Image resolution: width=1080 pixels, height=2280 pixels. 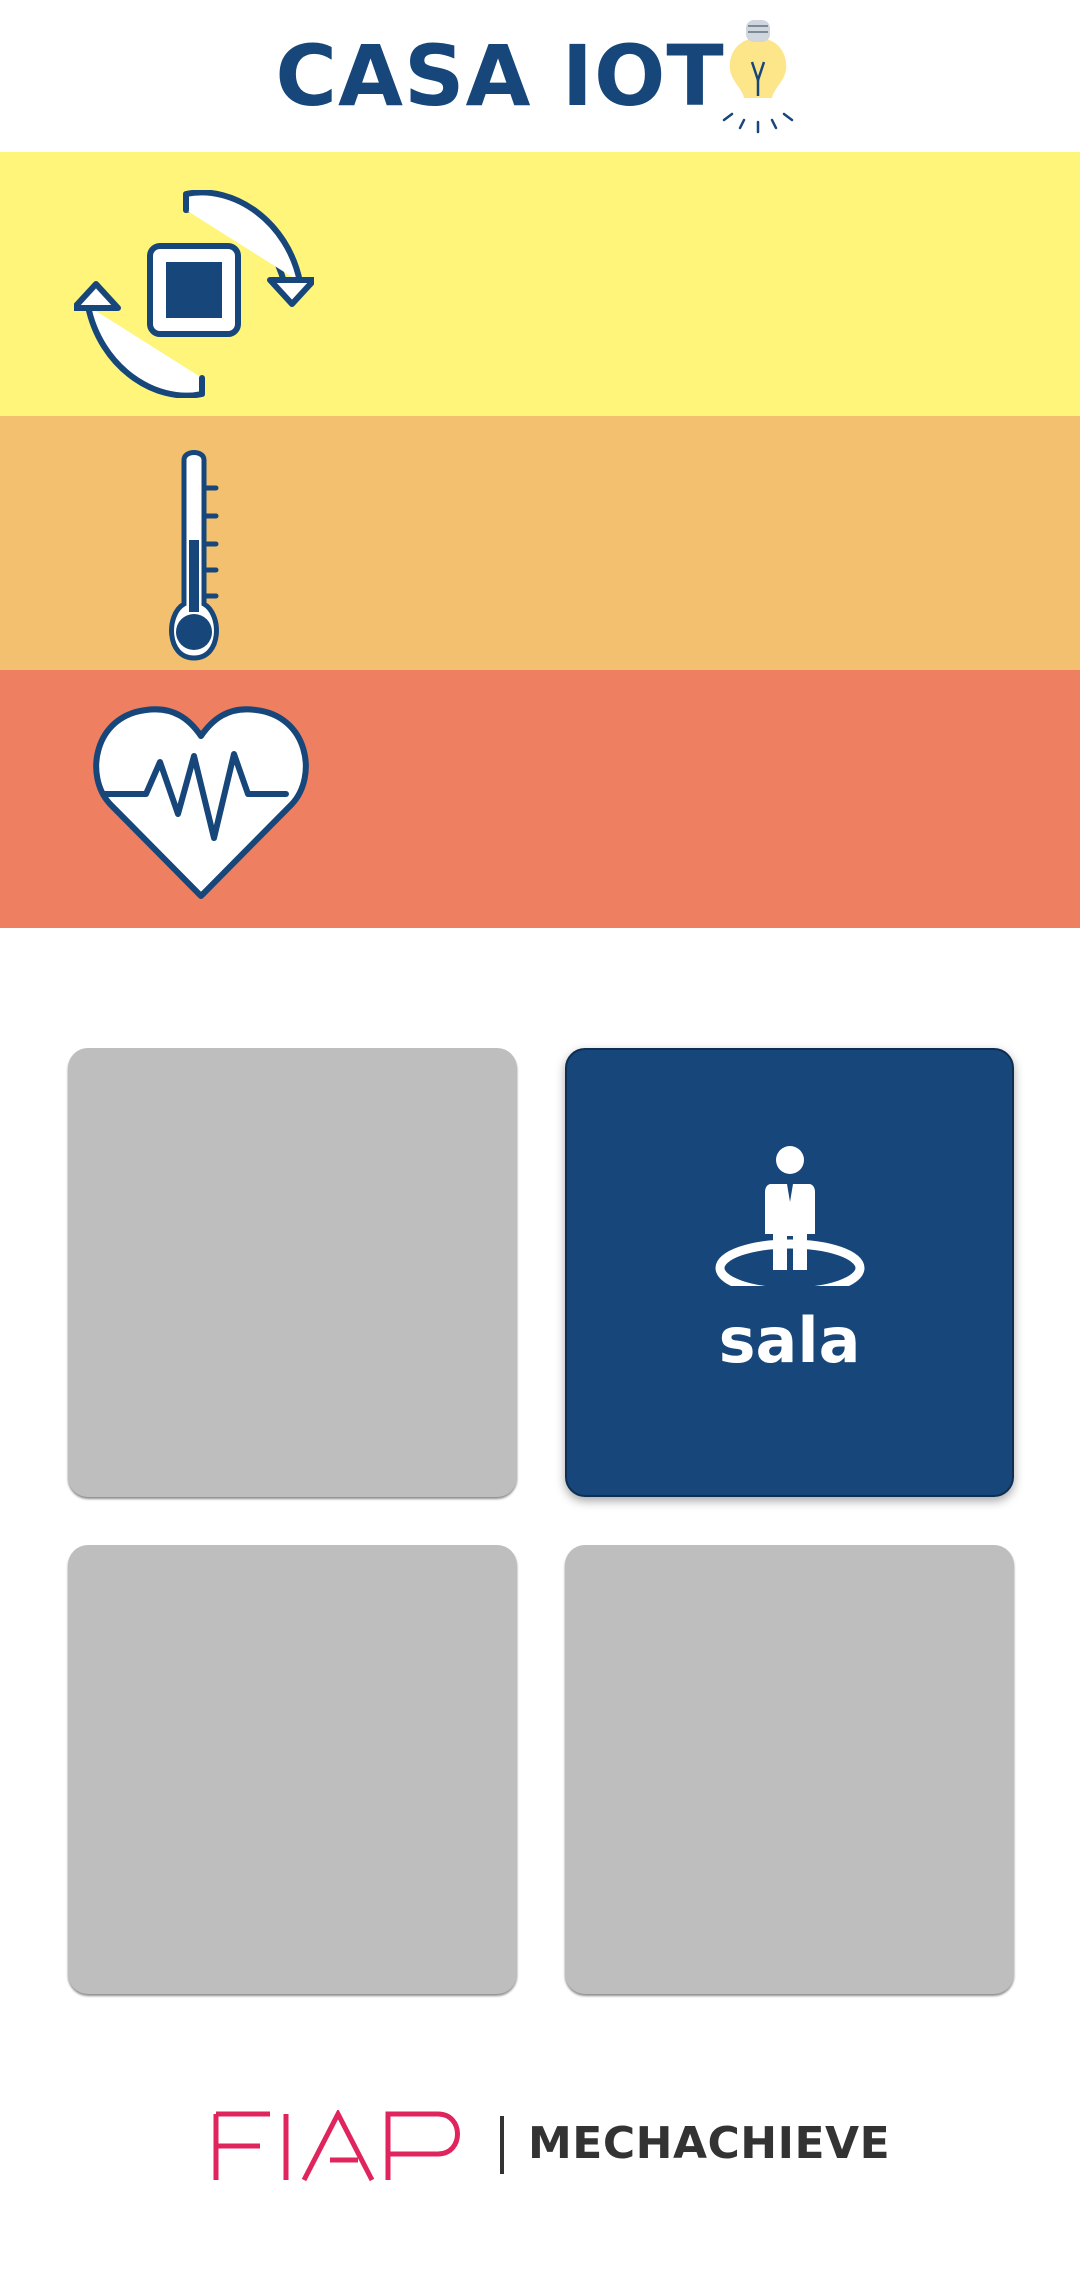 I want to click on footer: MECHACHIEVE, so click(x=540, y=2150).